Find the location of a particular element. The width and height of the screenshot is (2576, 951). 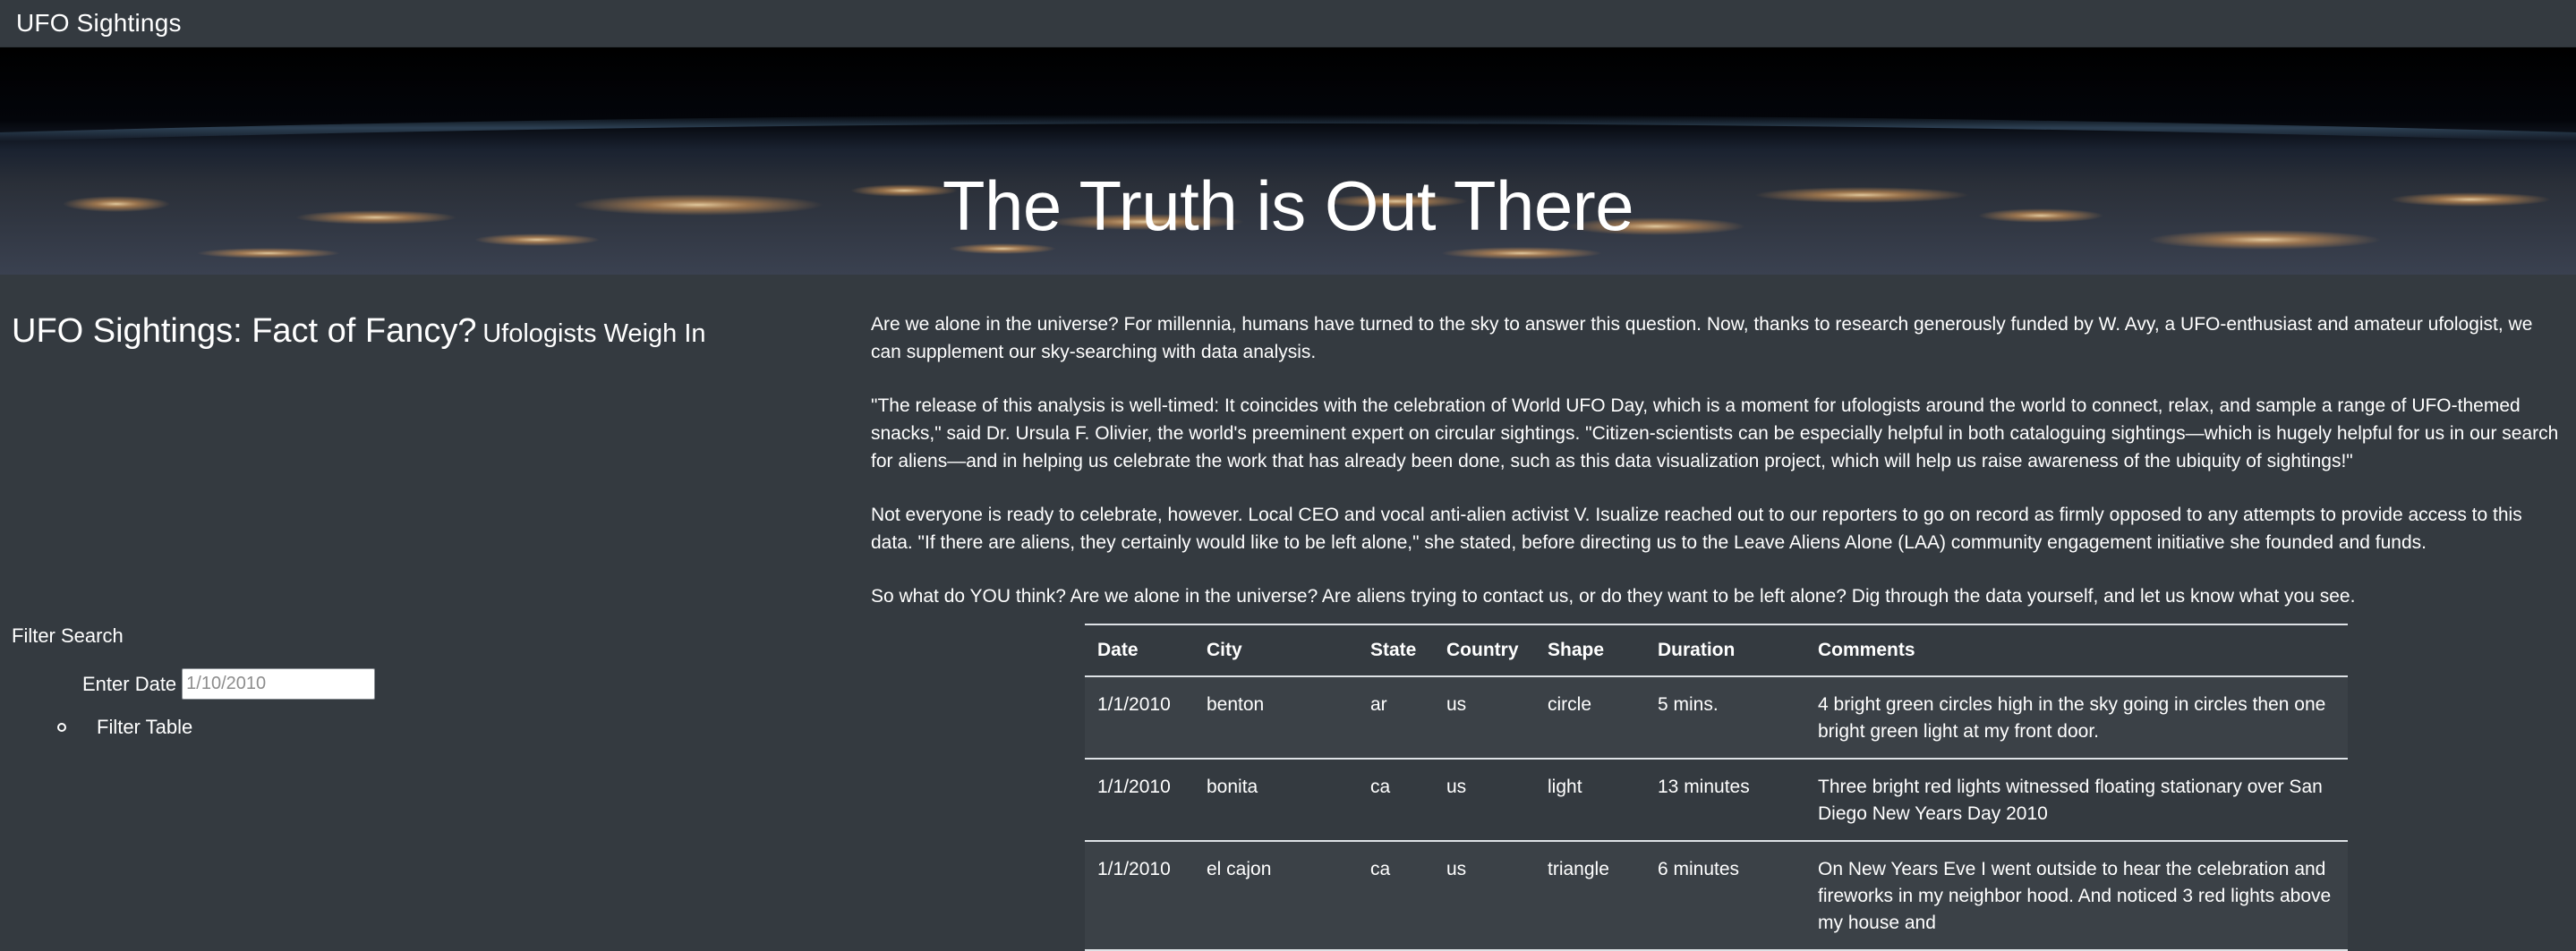

date-label: Enter Date is located at coordinates (129, 683).